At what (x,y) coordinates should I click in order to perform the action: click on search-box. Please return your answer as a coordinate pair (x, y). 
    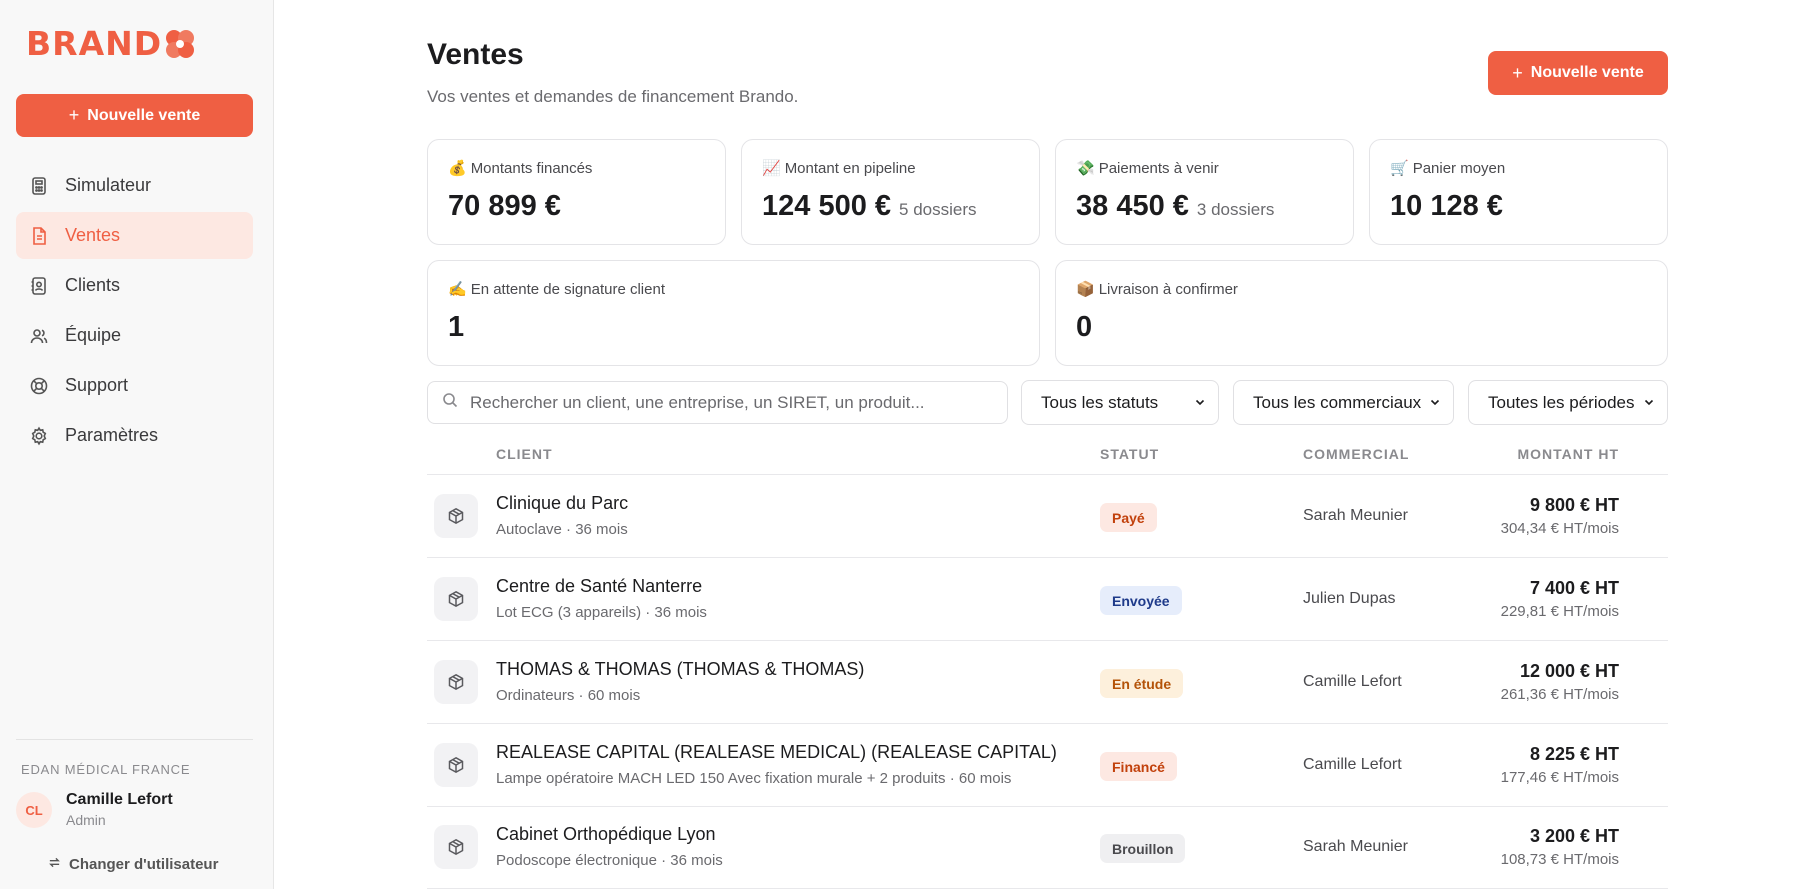
    Looking at the image, I should click on (717, 402).